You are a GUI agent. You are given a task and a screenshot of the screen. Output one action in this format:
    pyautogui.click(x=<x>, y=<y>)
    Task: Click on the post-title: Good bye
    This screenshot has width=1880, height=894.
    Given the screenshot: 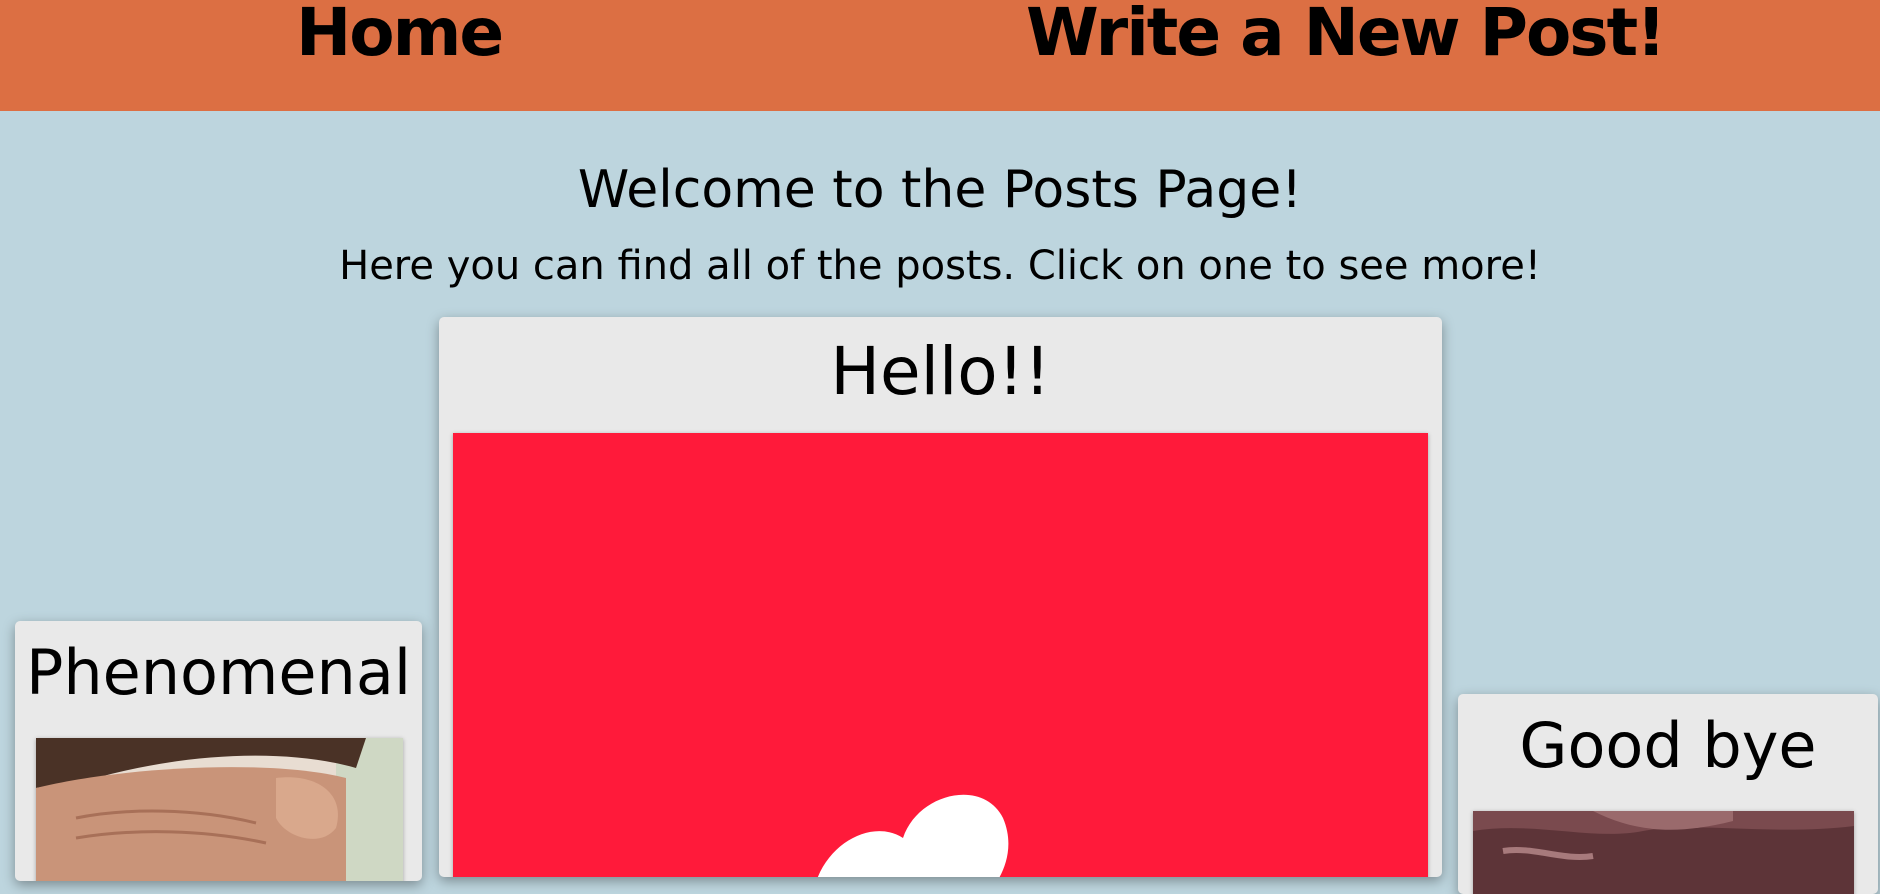 What is the action you would take?
    pyautogui.click(x=1668, y=745)
    